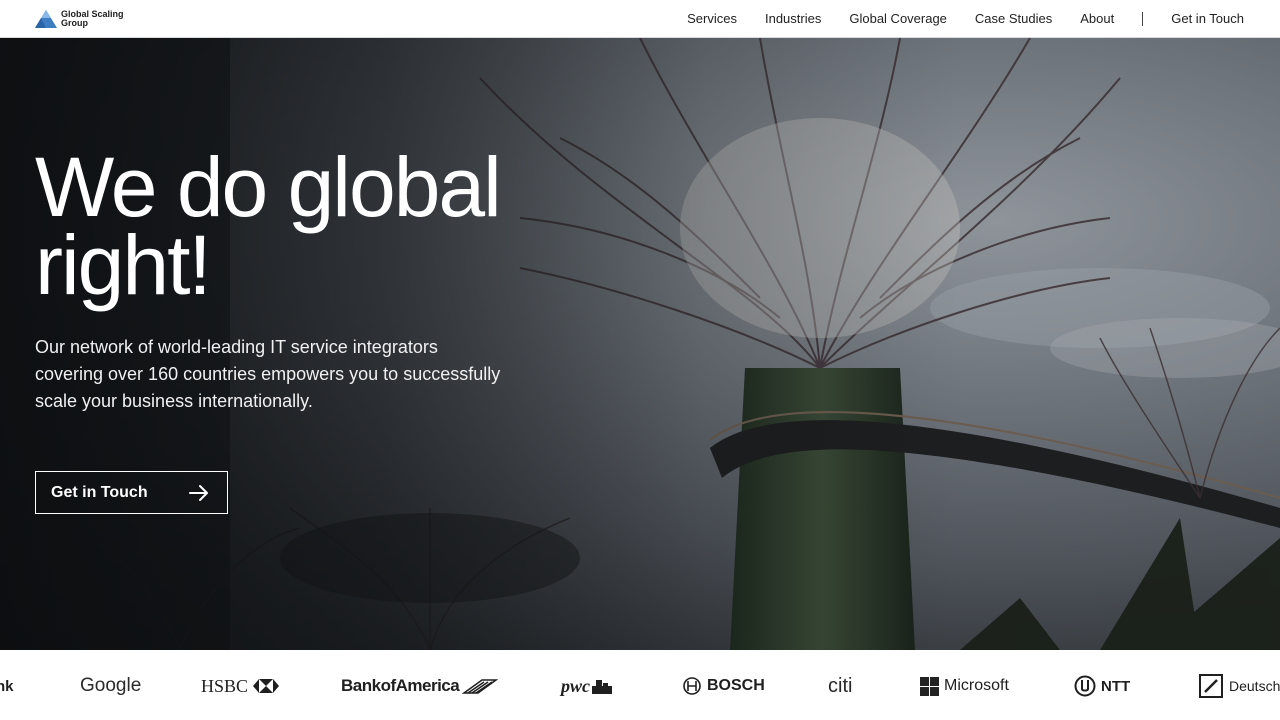 The image size is (1280, 720). What do you see at coordinates (692, 686) in the screenshot?
I see `bosch-armature-icon` at bounding box center [692, 686].